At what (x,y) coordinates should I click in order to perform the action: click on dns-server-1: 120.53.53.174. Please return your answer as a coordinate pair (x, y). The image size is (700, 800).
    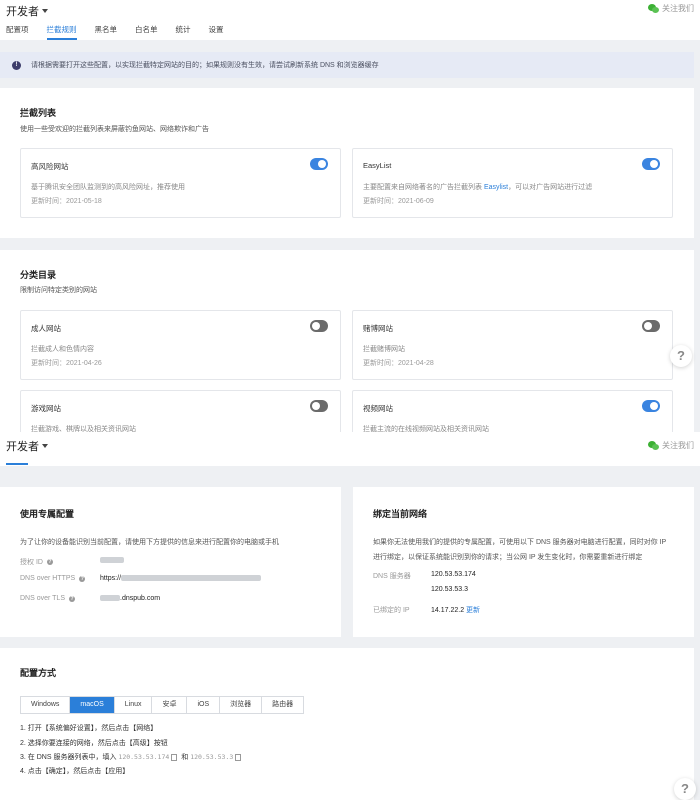
    Looking at the image, I should click on (453, 574).